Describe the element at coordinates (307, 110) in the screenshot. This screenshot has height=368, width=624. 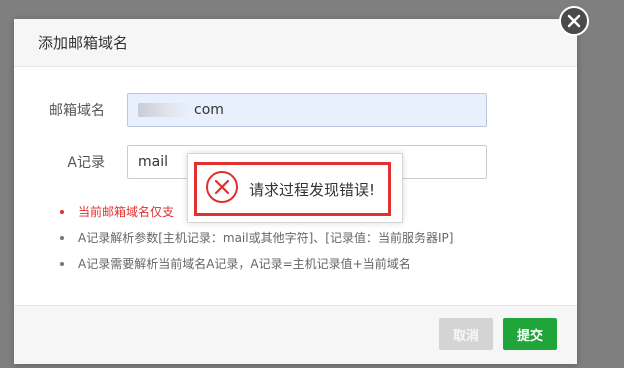
I see `domain-input: com` at that location.